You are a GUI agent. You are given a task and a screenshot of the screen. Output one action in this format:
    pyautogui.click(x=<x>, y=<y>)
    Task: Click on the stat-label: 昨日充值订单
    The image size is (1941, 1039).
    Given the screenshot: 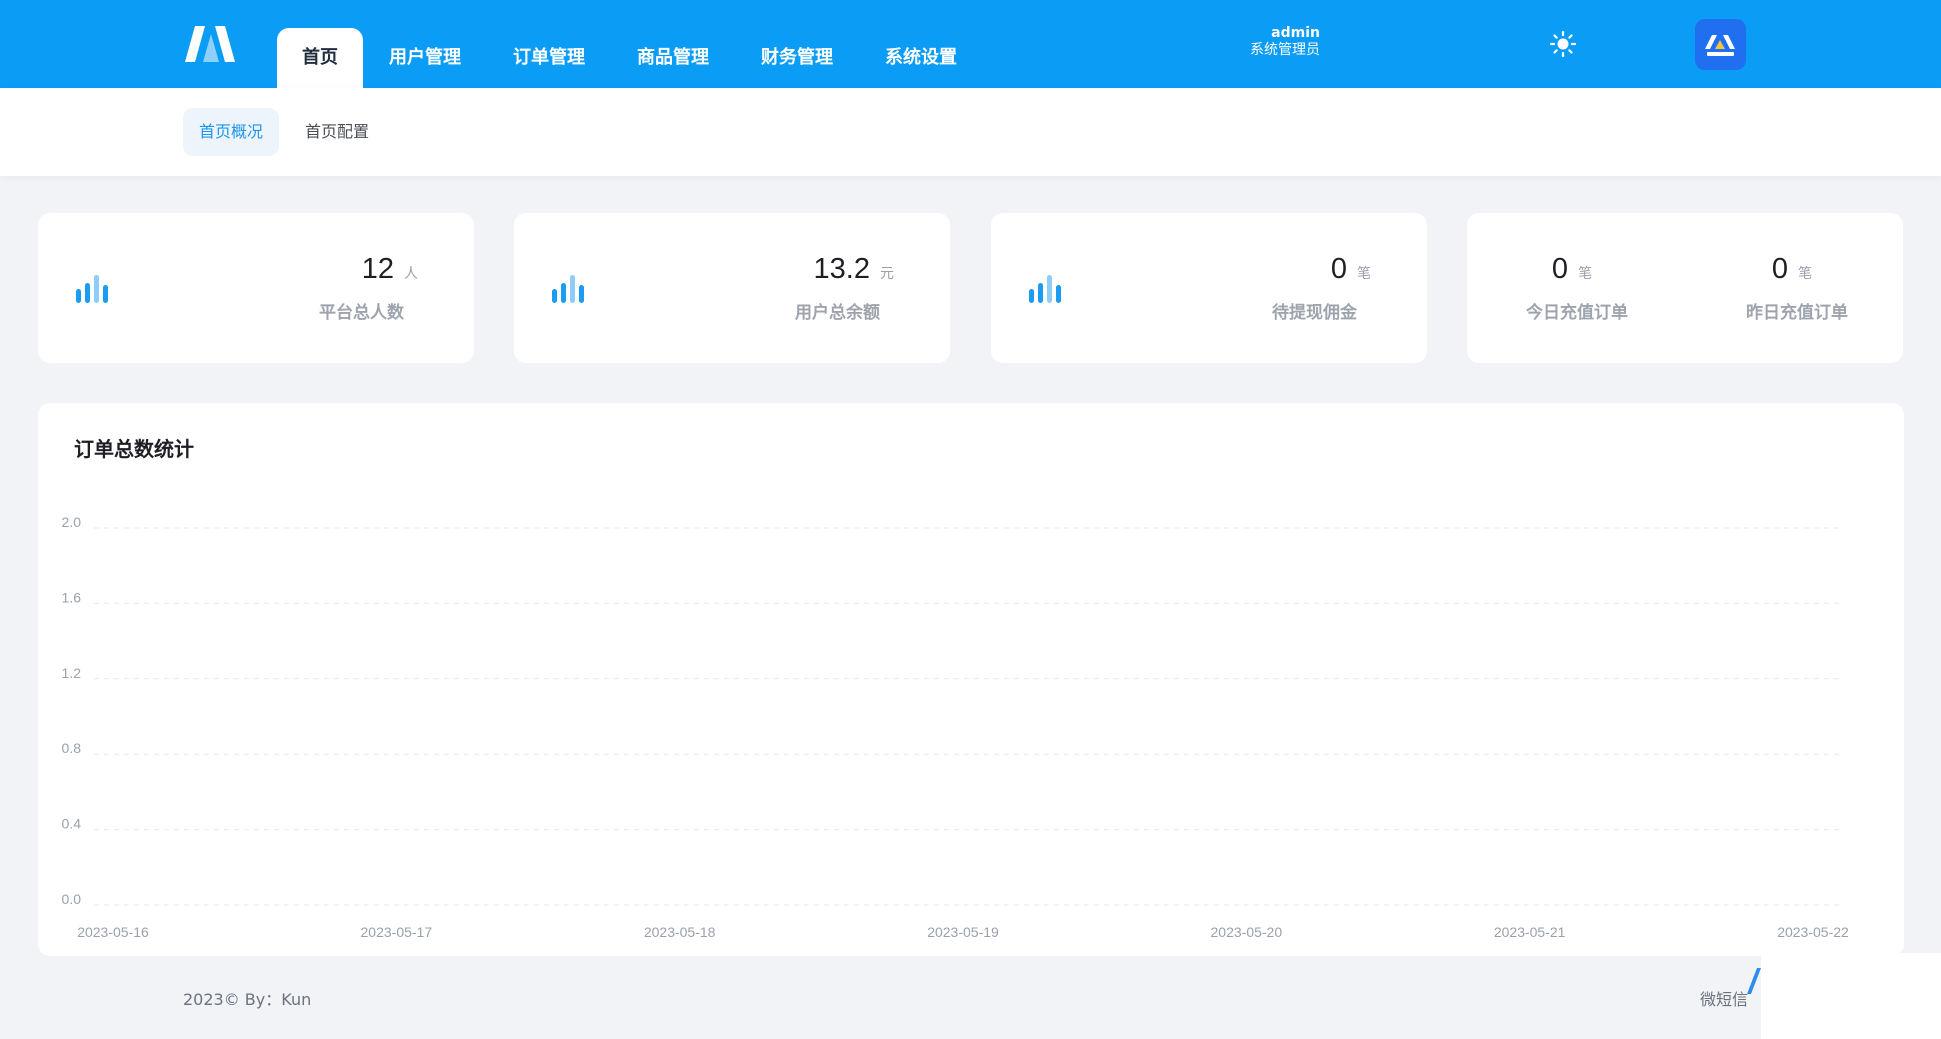 What is the action you would take?
    pyautogui.click(x=1797, y=313)
    